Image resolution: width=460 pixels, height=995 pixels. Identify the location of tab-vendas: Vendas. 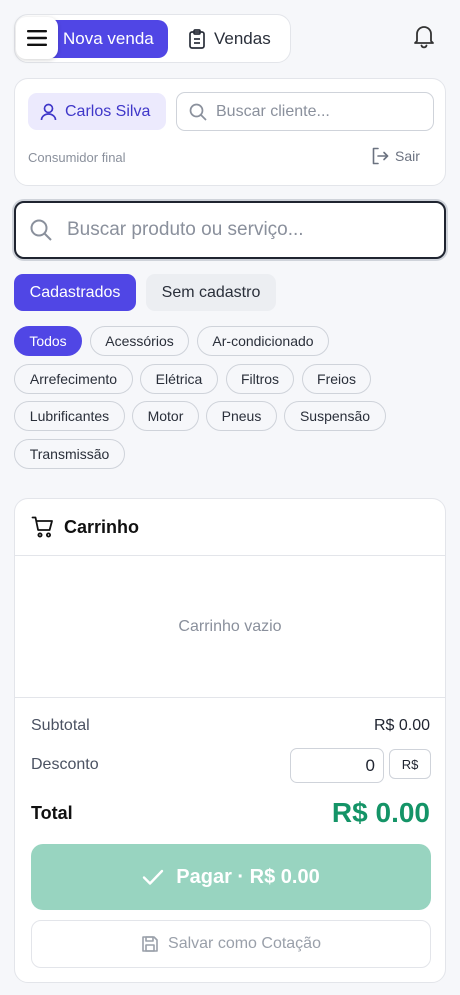
(229, 39).